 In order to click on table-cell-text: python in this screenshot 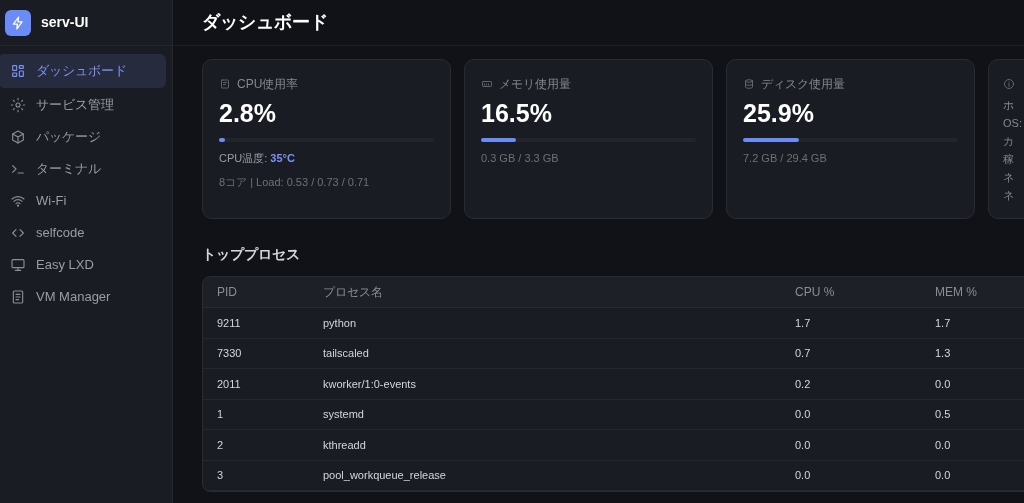, I will do `click(340, 323)`.